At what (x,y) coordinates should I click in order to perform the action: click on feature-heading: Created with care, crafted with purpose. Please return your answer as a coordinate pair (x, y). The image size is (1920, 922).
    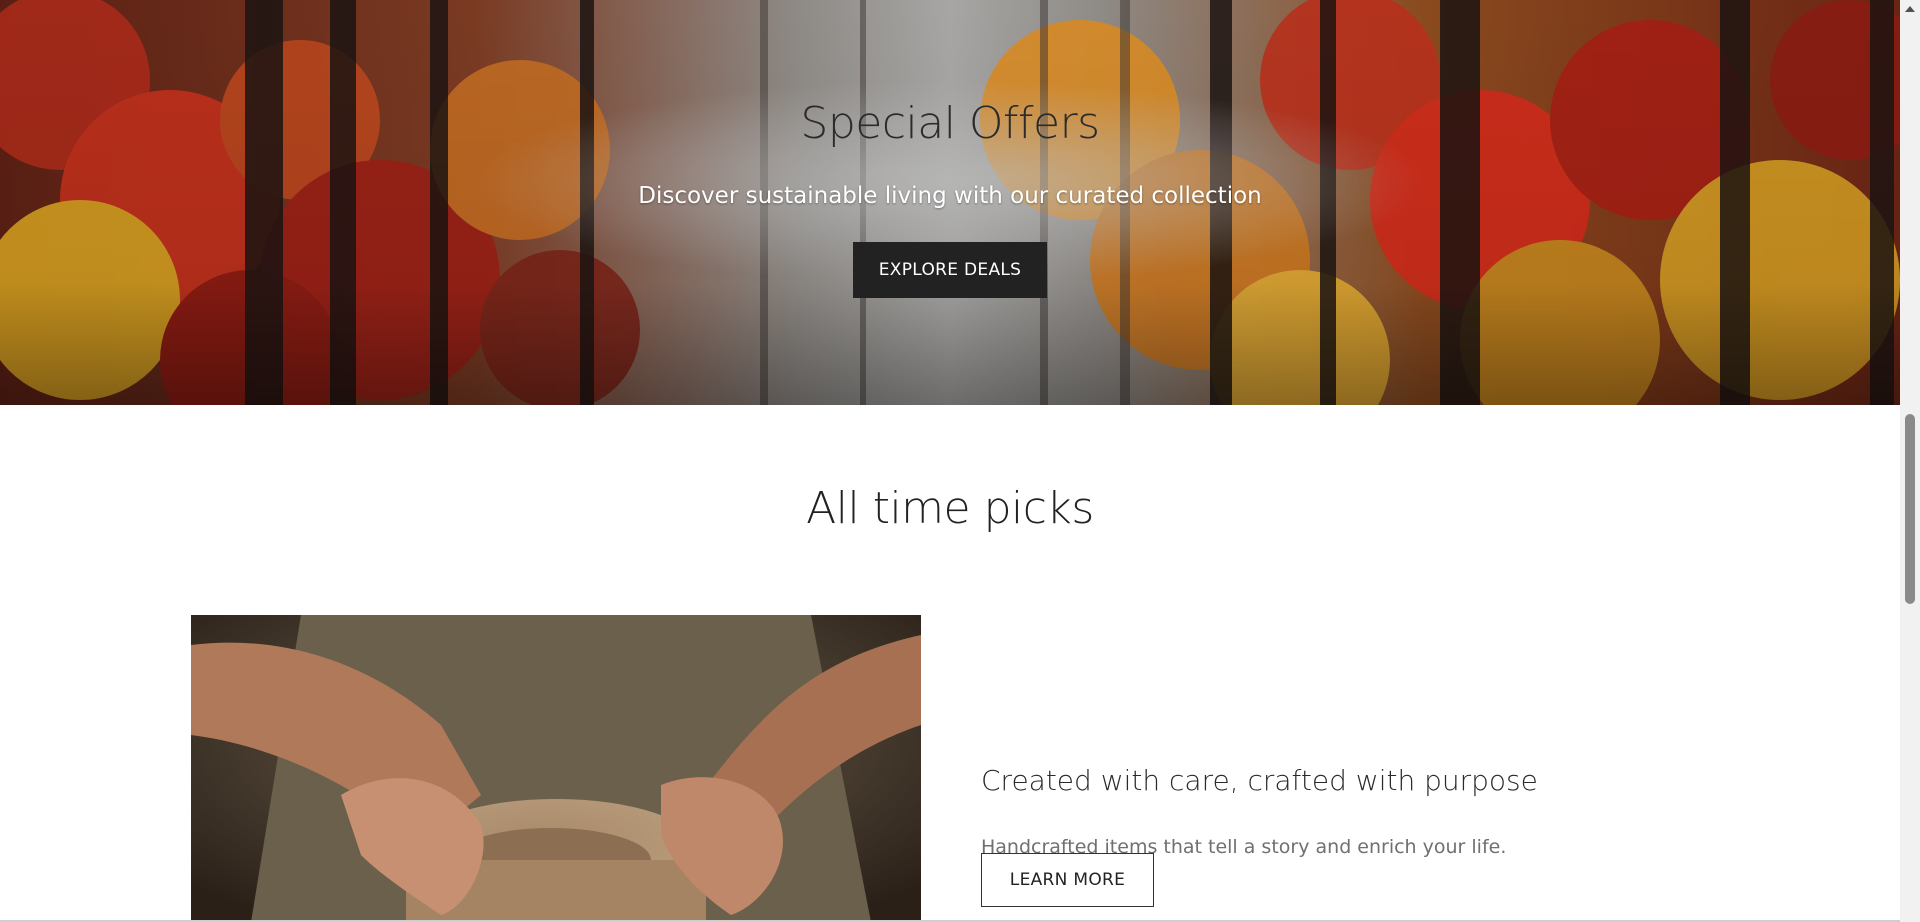
    Looking at the image, I should click on (1259, 780).